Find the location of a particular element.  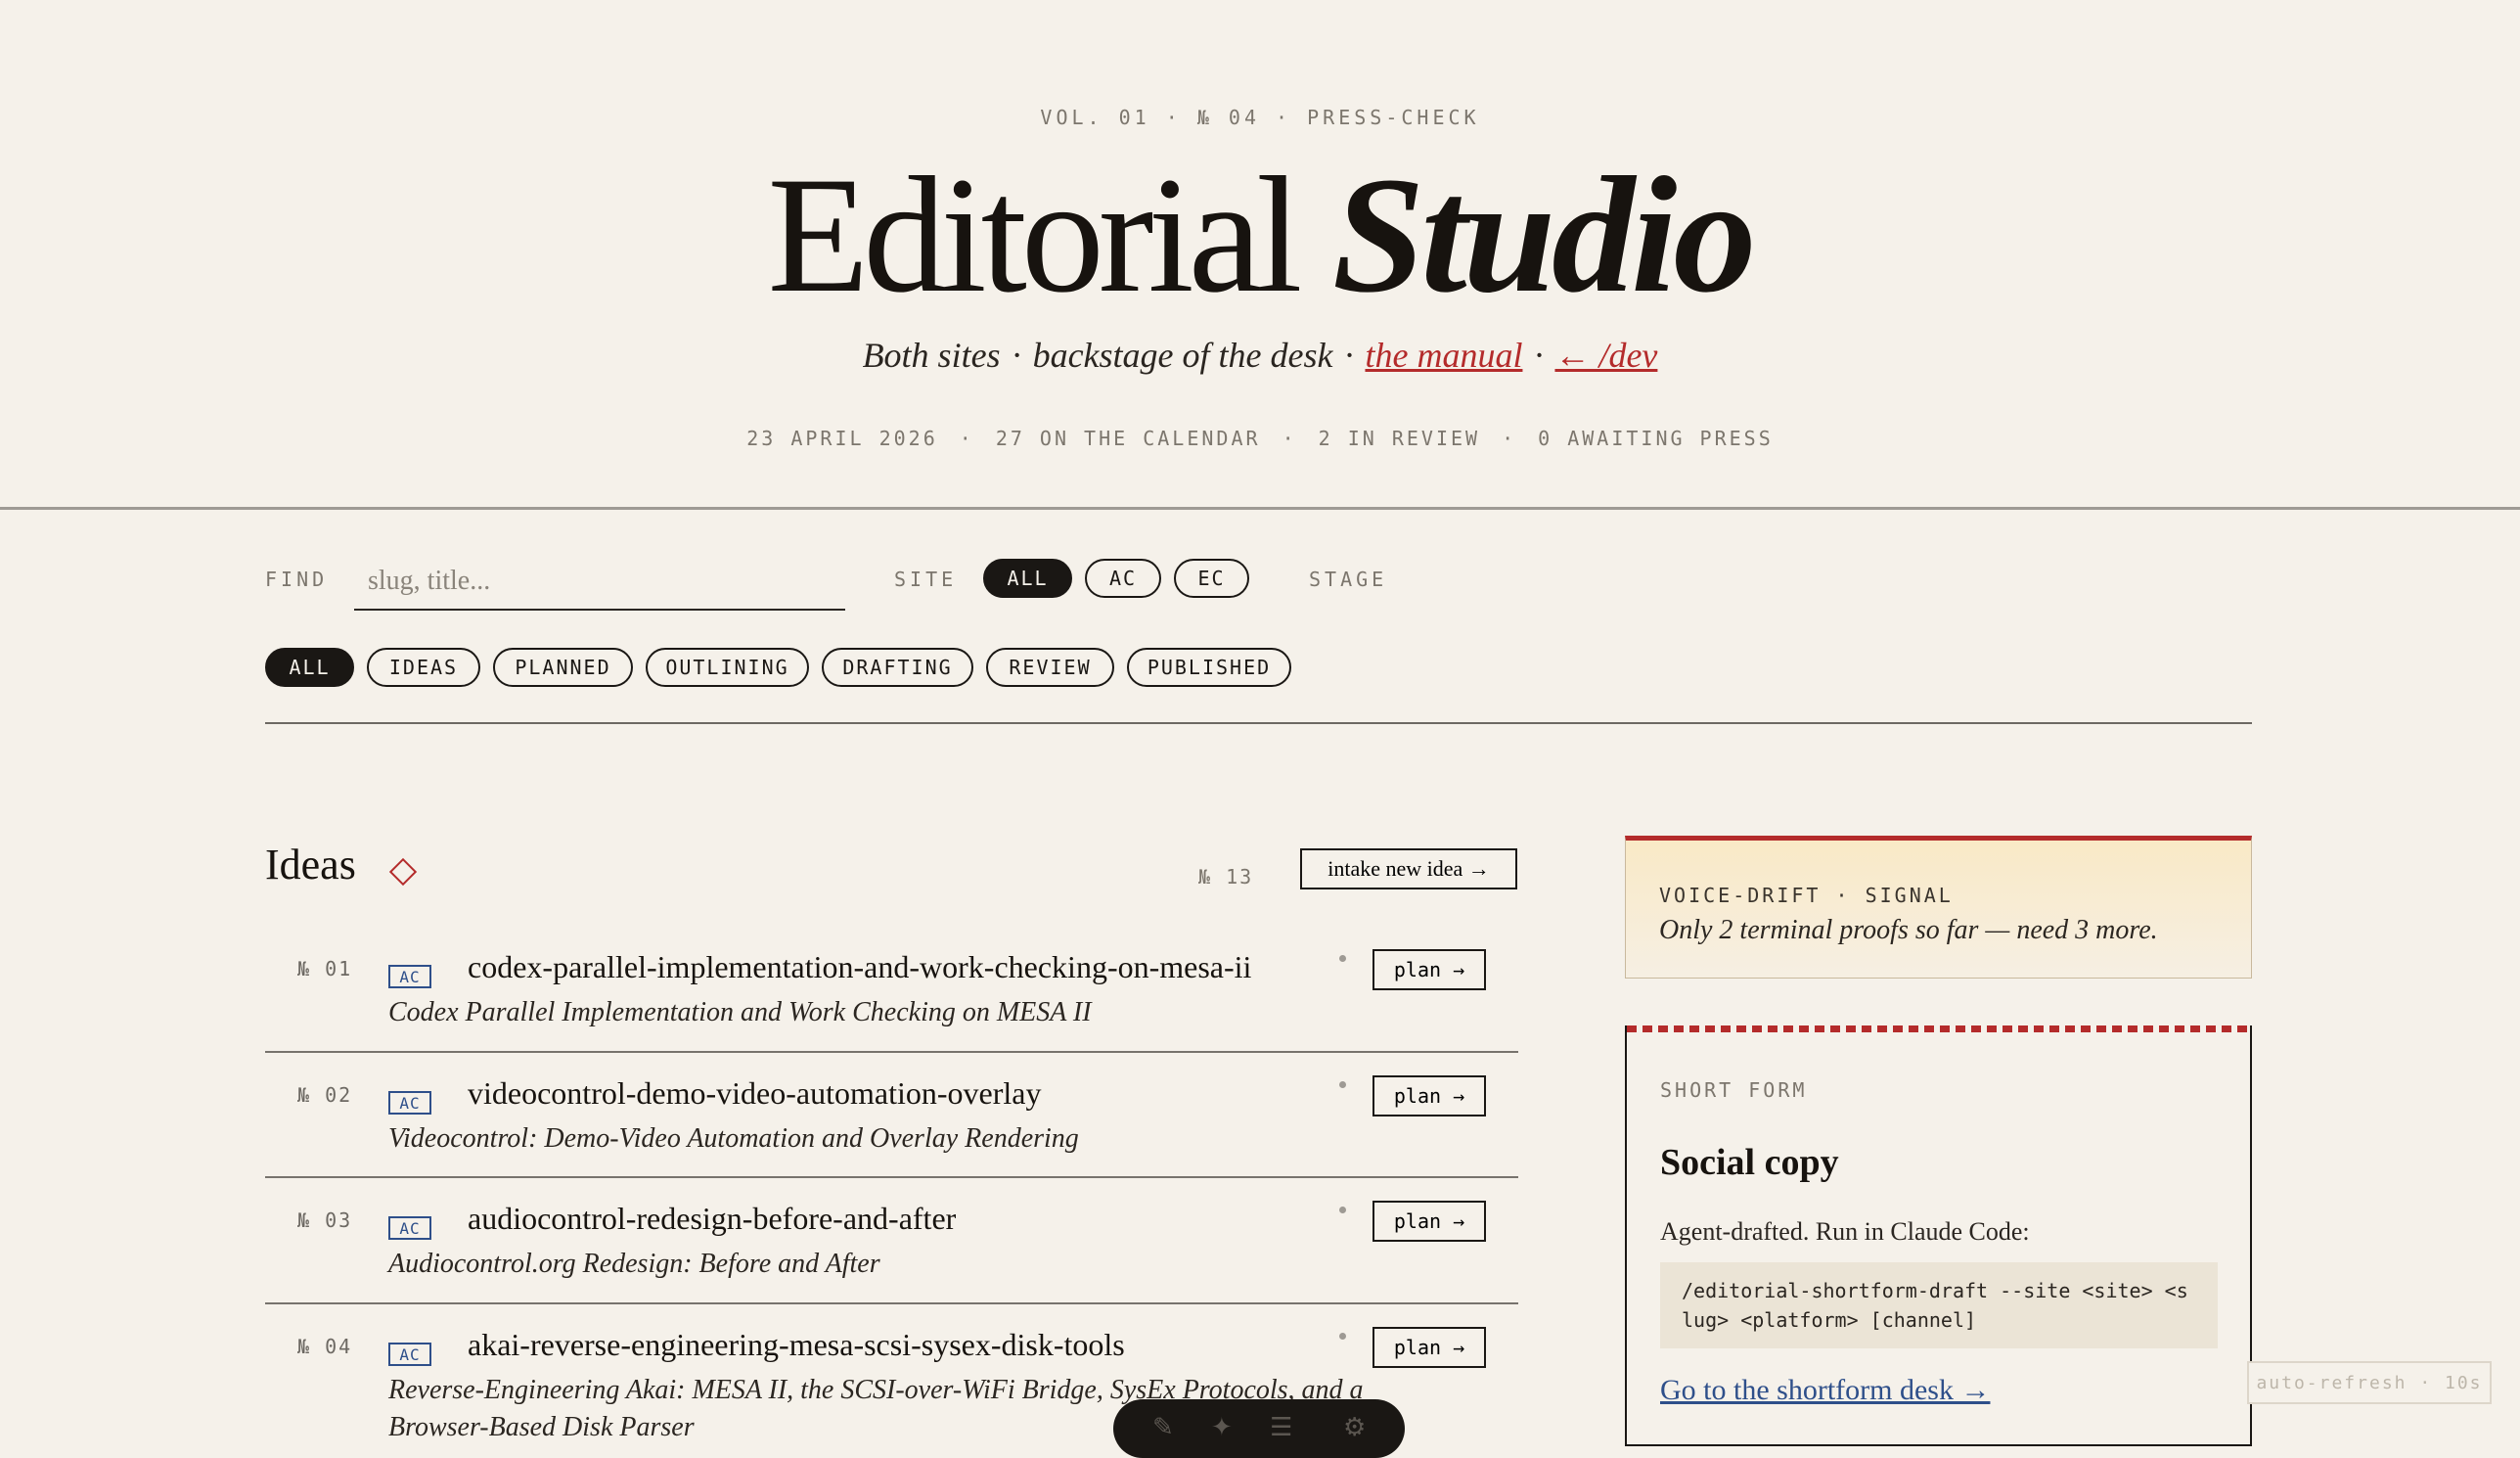

idea-slug: audiocontrol-redesign-before-and-after is located at coordinates (712, 1219).